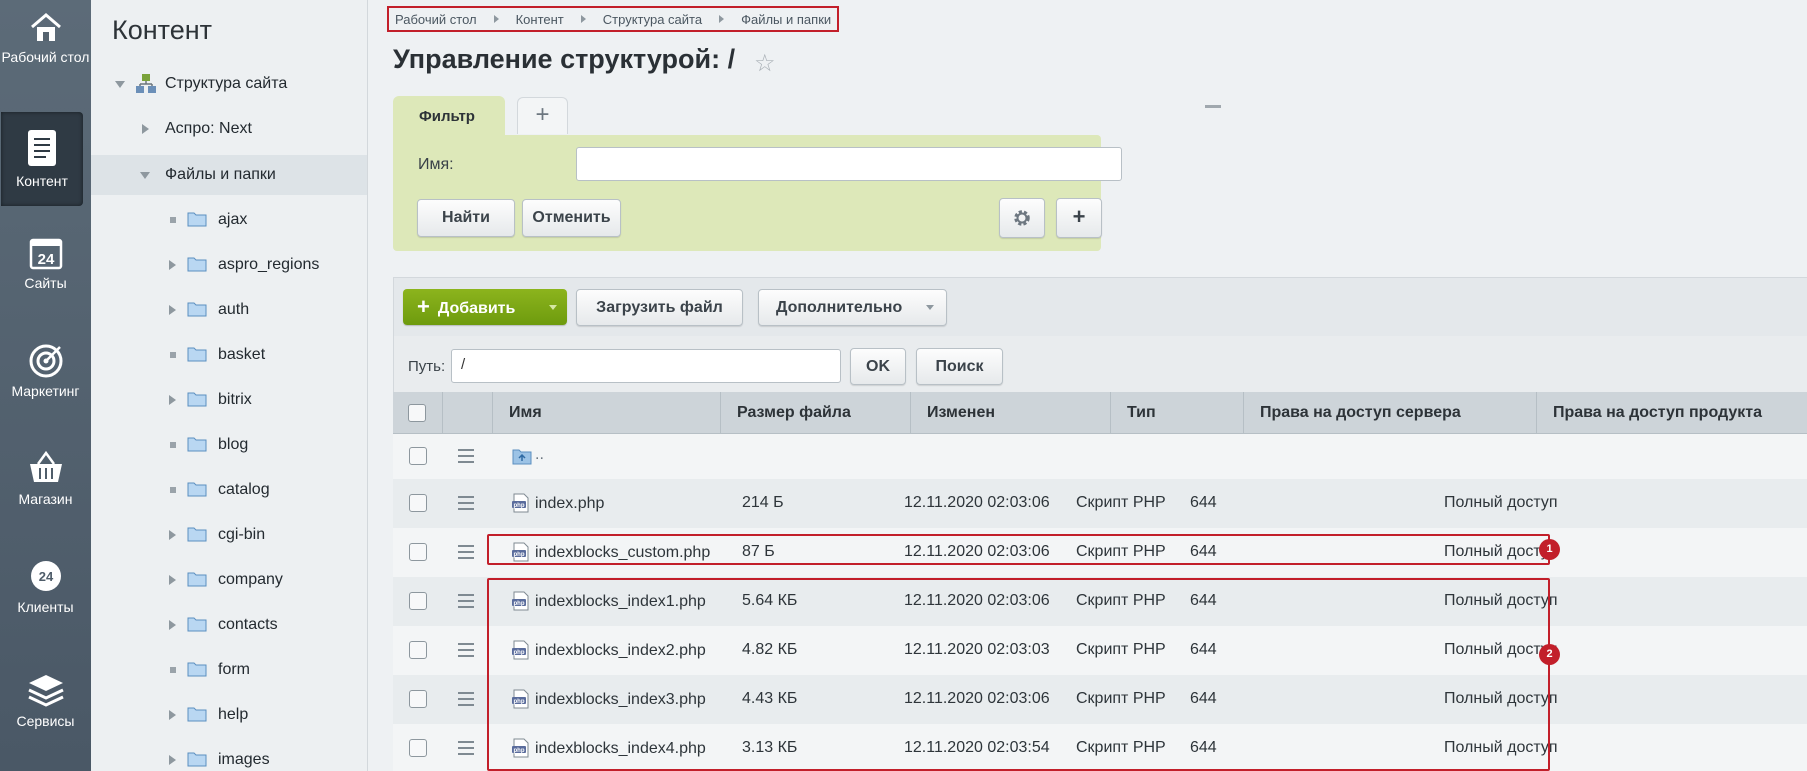 The image size is (1807, 771). What do you see at coordinates (520, 503) in the screenshot?
I see `php-file-icon: php` at bounding box center [520, 503].